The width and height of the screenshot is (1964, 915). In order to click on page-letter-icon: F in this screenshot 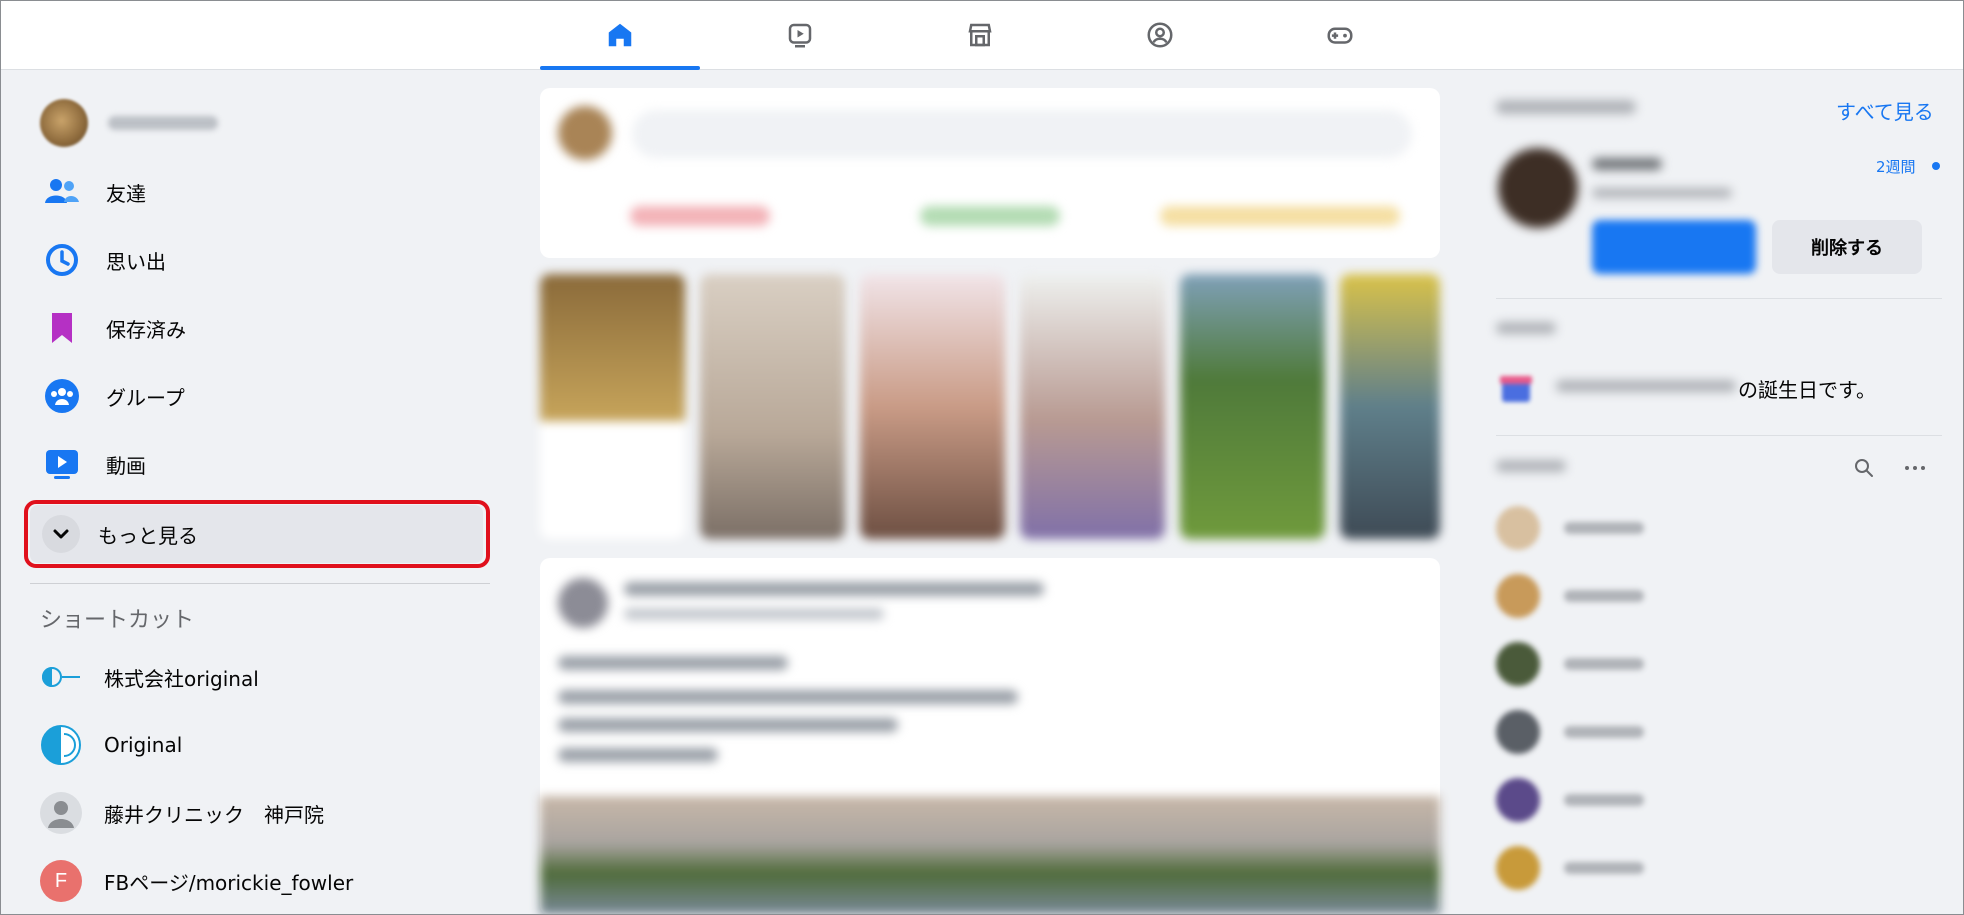, I will do `click(61, 881)`.